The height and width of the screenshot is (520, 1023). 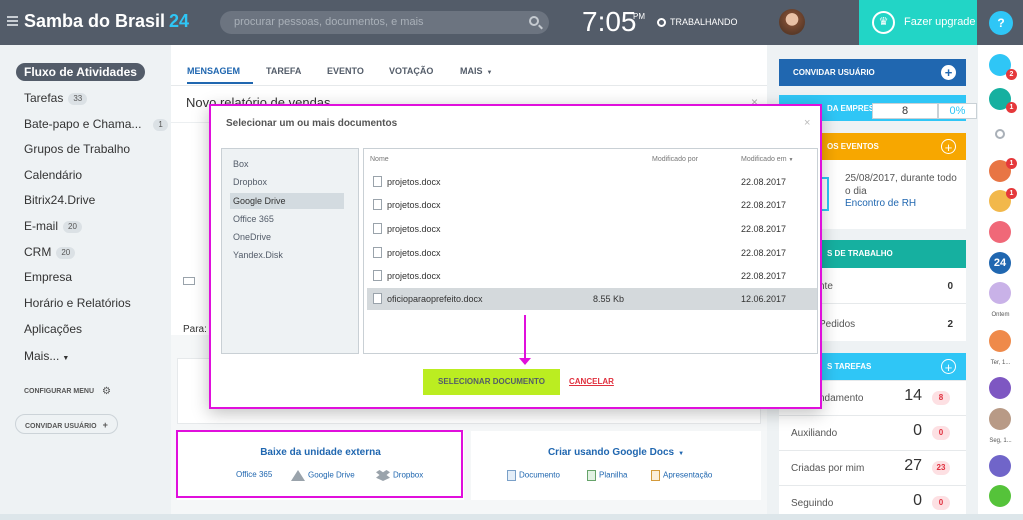 What do you see at coordinates (44, 98) in the screenshot?
I see `menu-item-label: Tarefas` at bounding box center [44, 98].